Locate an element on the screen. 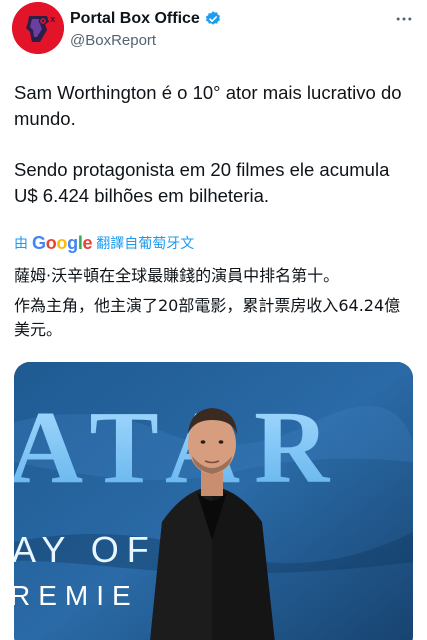  verified-badge-icon is located at coordinates (213, 19).